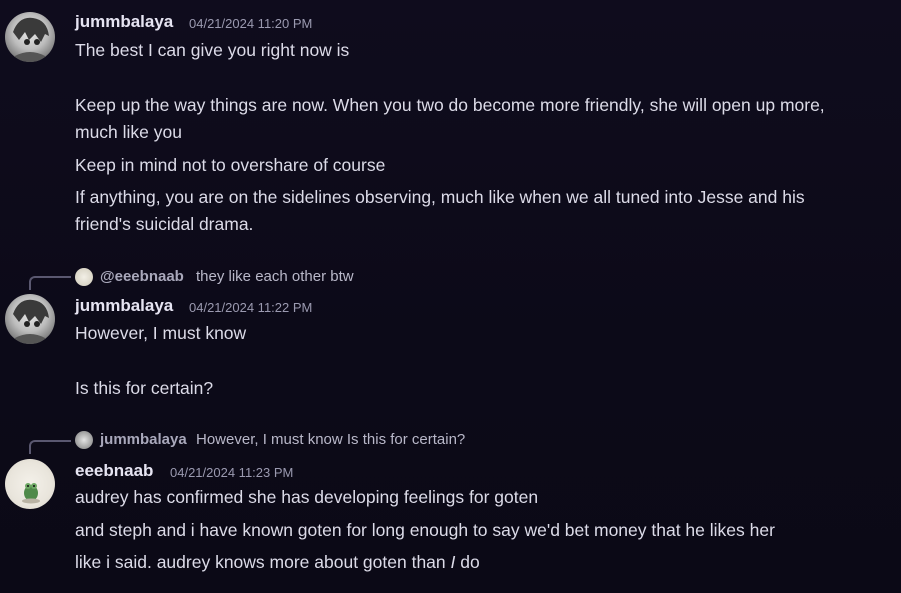 This screenshot has height=593, width=901. I want to click on message-line: Keep in mind not to overshare of course, so click(230, 165).